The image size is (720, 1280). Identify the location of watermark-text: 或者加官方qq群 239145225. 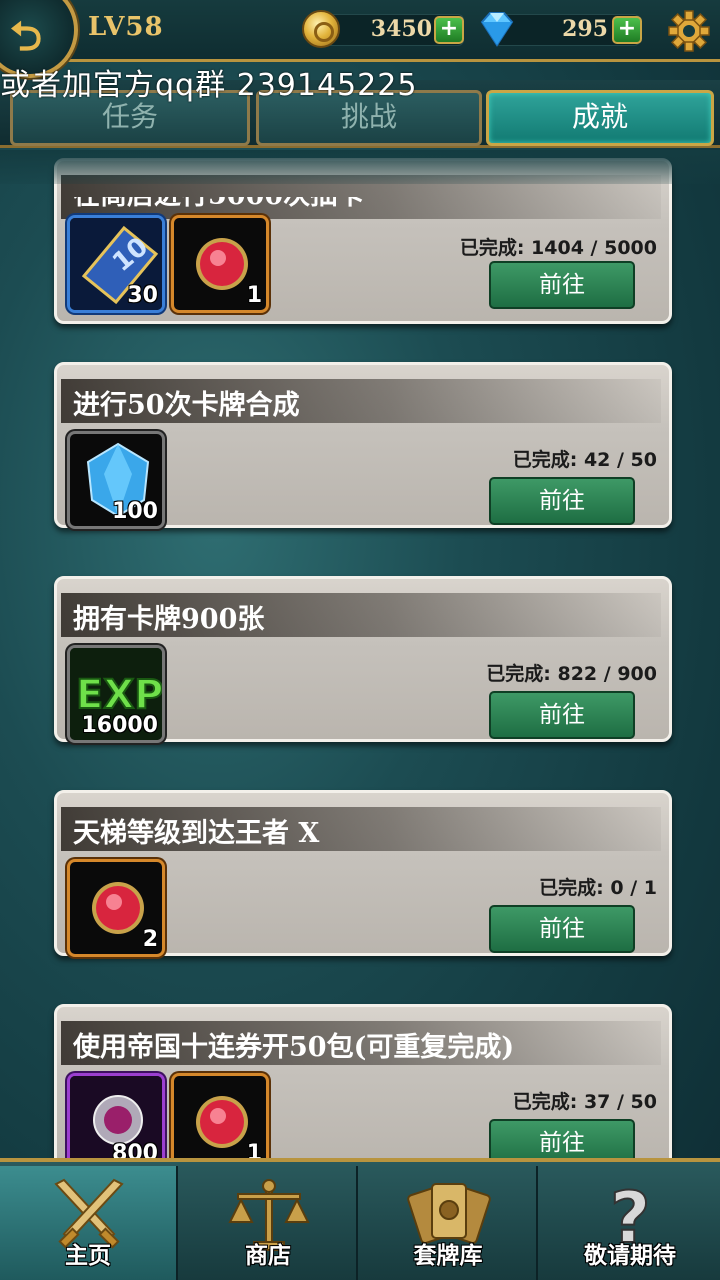
(209, 85).